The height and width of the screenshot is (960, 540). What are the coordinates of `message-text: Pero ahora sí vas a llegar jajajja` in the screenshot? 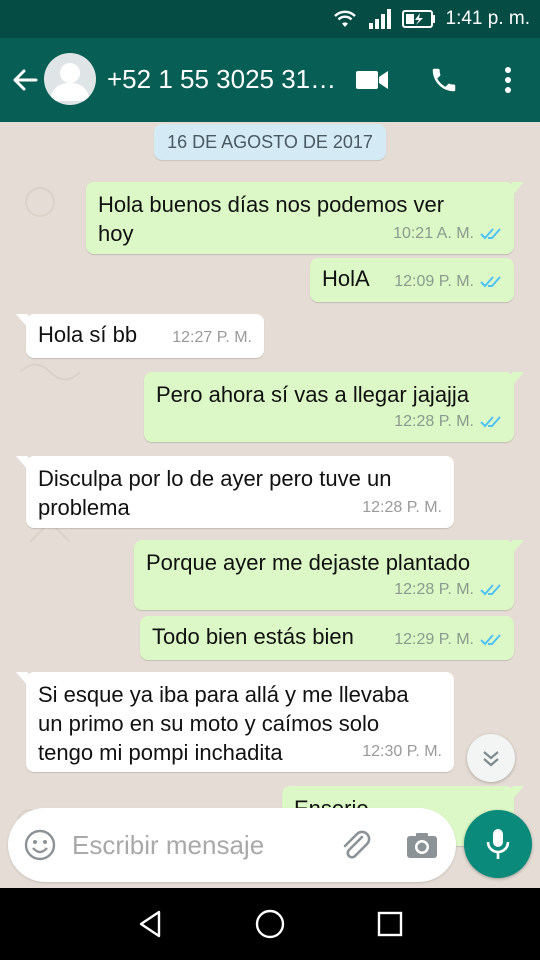 It's located at (313, 394).